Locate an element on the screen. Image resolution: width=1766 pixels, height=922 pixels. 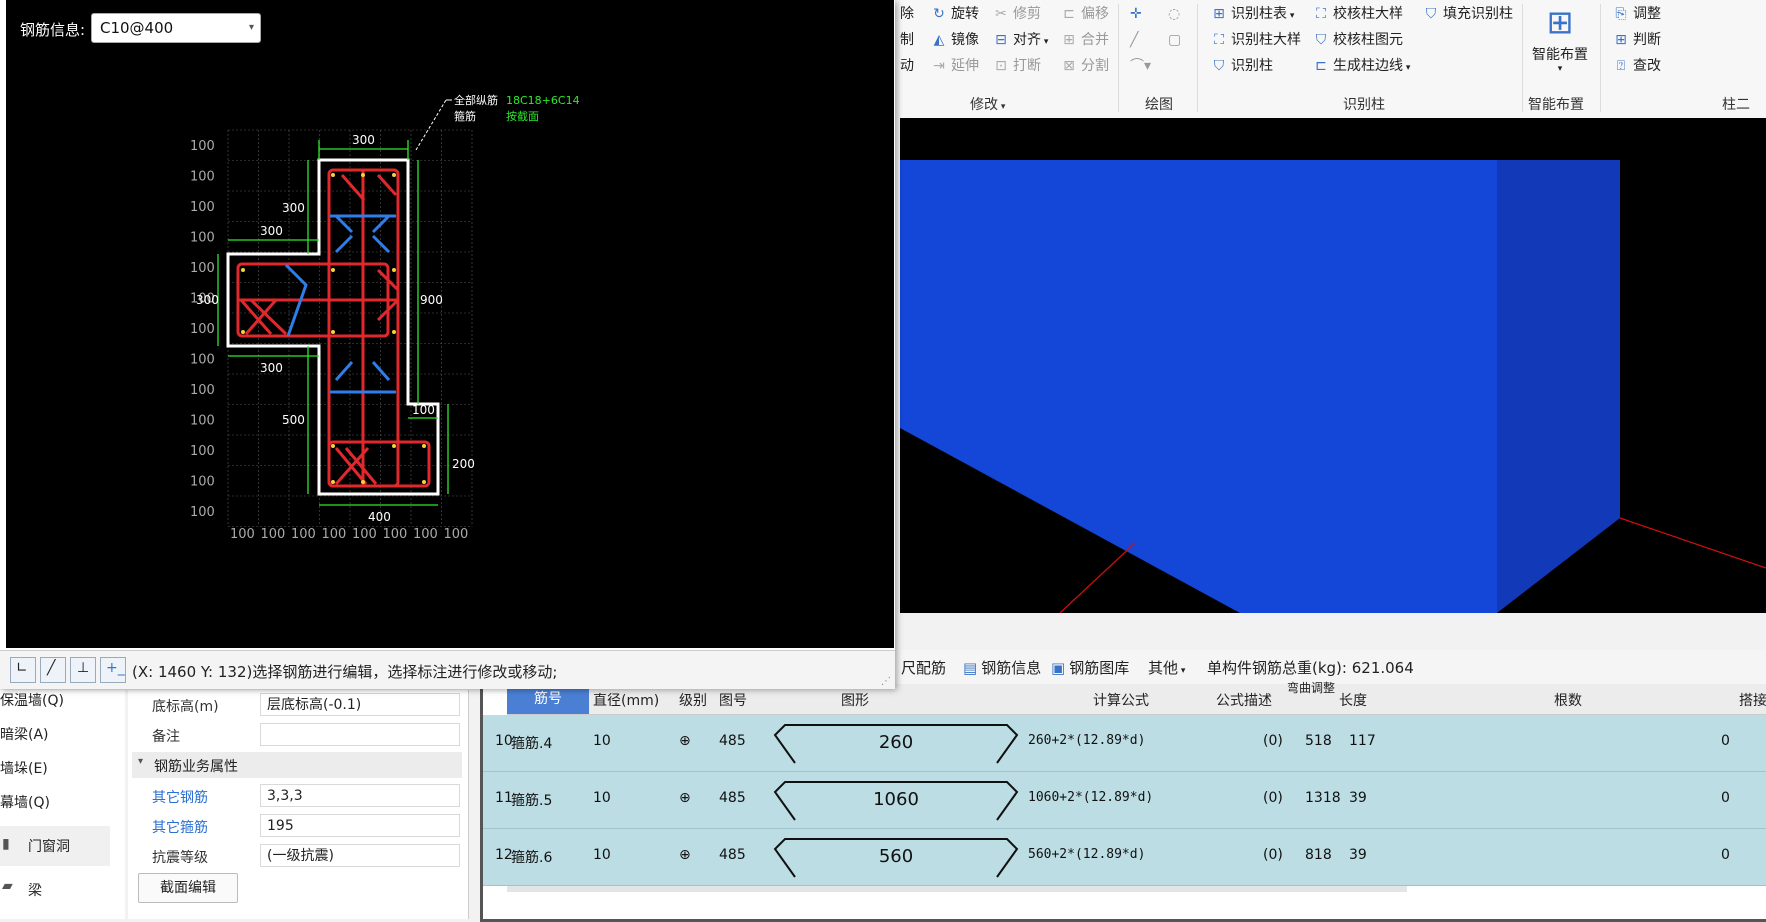
remark-field is located at coordinates (360, 734).